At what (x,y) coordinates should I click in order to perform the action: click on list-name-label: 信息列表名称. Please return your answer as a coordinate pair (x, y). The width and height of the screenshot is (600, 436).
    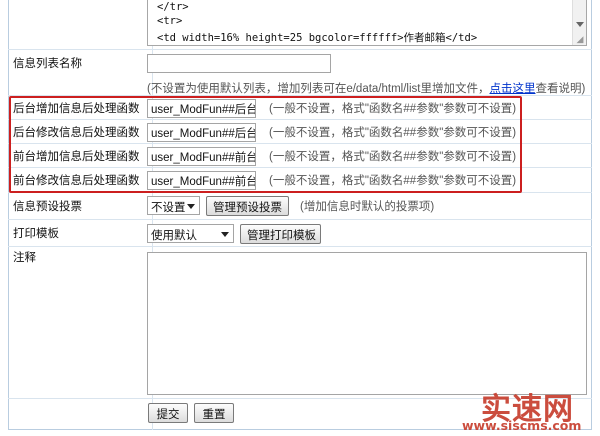
    Looking at the image, I should click on (47, 64).